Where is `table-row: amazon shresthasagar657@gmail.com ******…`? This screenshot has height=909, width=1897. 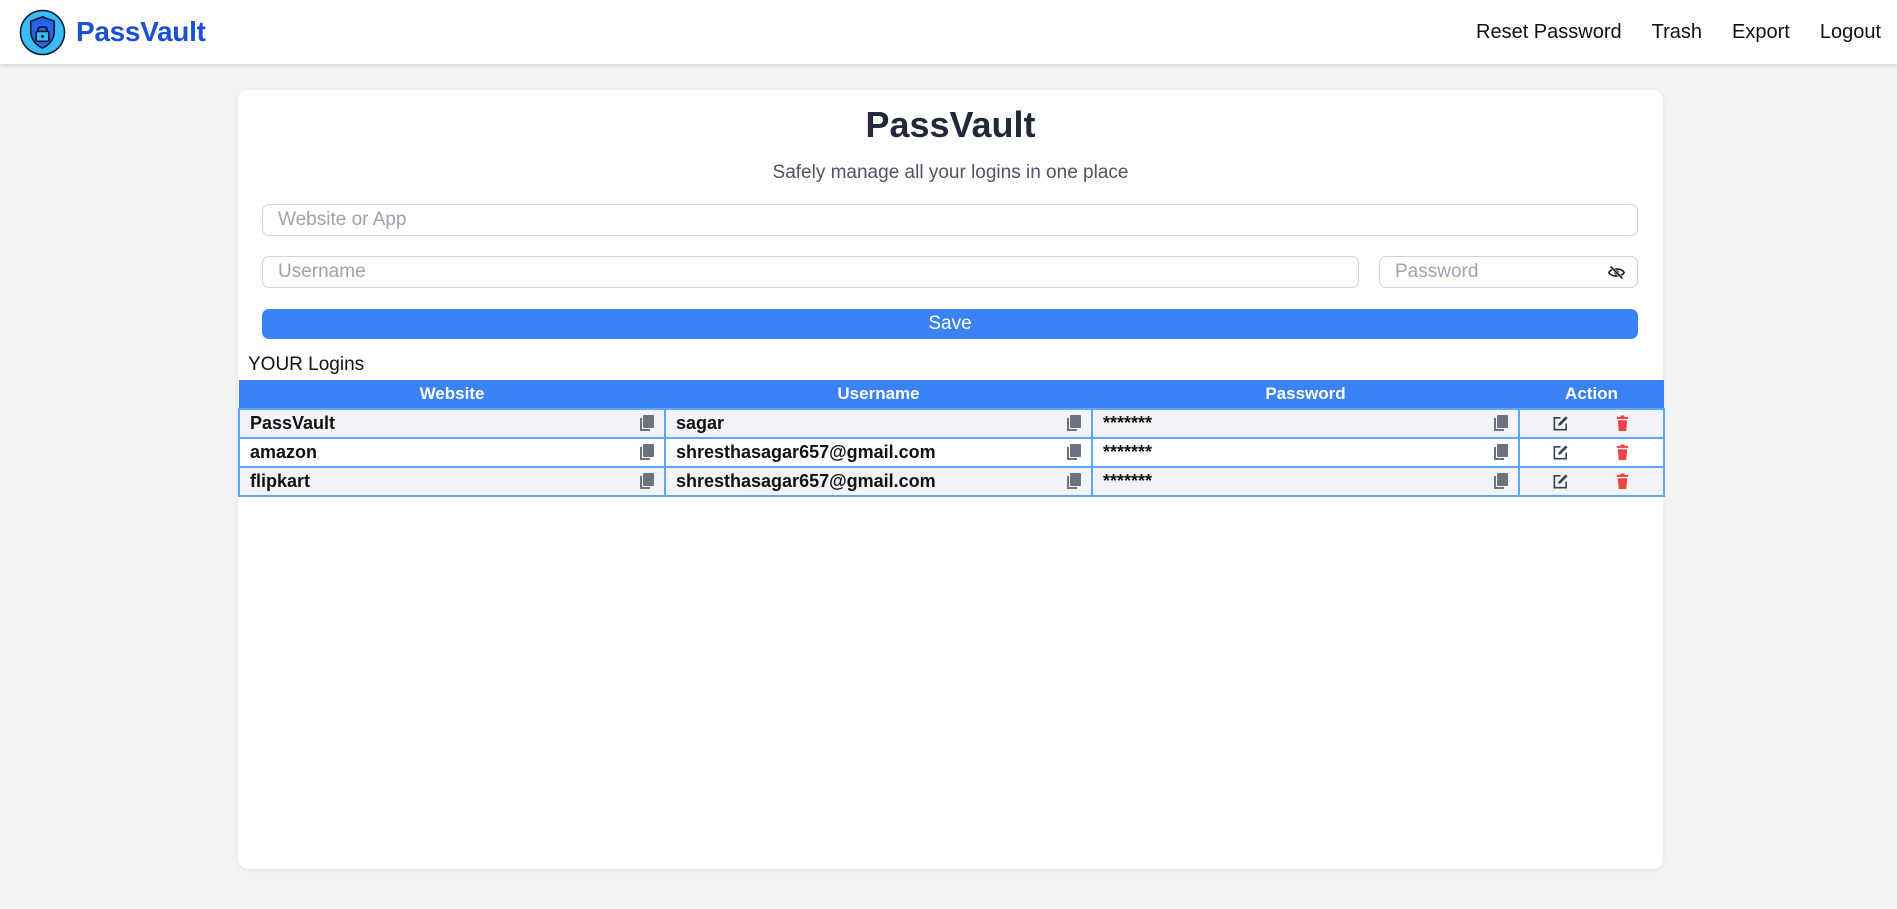
table-row: amazon shresthasagar657@gmail.com ******… is located at coordinates (951, 452).